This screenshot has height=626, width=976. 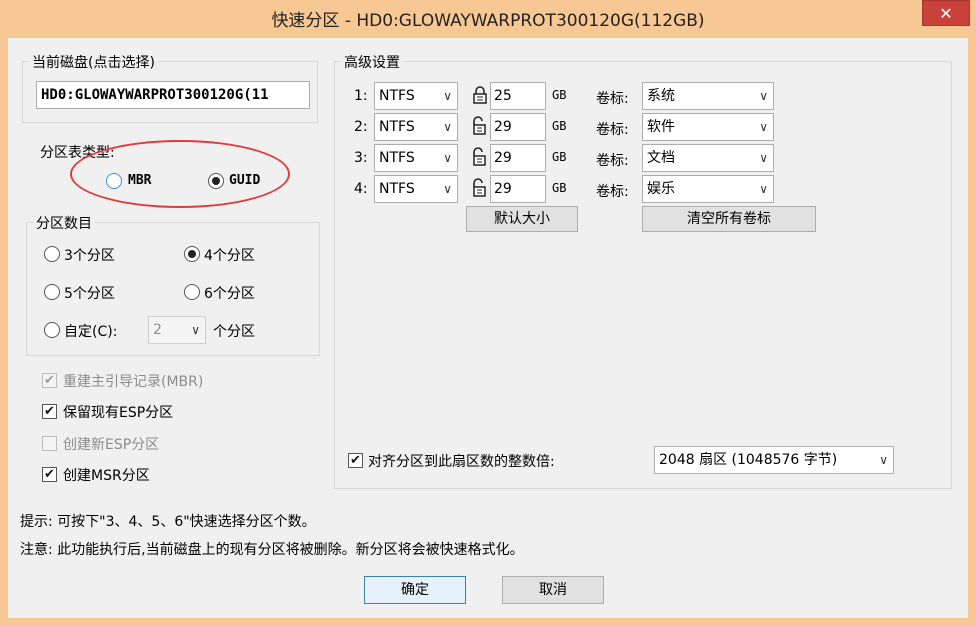 I want to click on checkbox-create-msr: ✔, so click(x=49, y=474).